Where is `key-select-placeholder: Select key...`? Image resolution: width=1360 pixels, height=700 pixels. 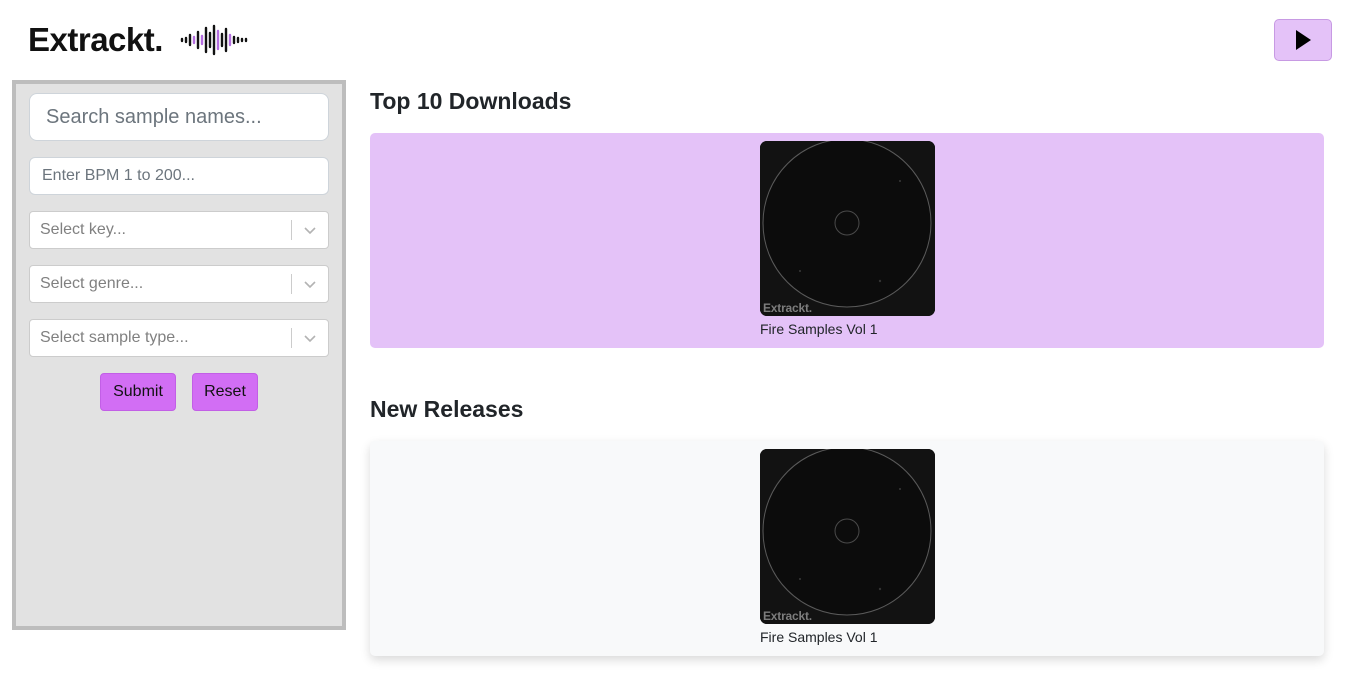 key-select-placeholder: Select key... is located at coordinates (83, 229).